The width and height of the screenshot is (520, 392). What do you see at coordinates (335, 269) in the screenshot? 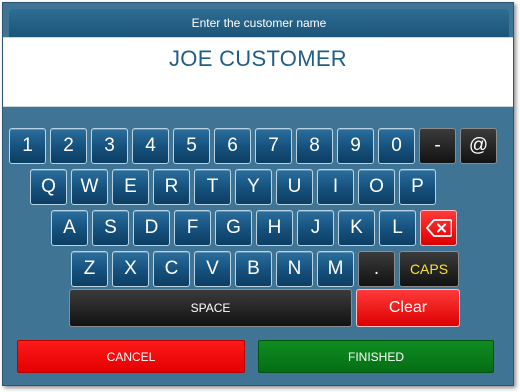
I see `key-m: M` at bounding box center [335, 269].